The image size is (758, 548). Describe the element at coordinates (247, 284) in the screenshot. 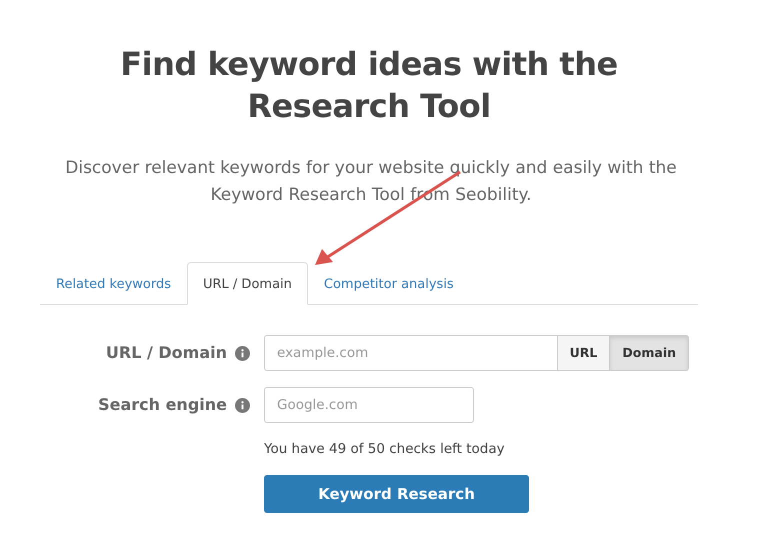

I see `tab: URL / Domain` at that location.